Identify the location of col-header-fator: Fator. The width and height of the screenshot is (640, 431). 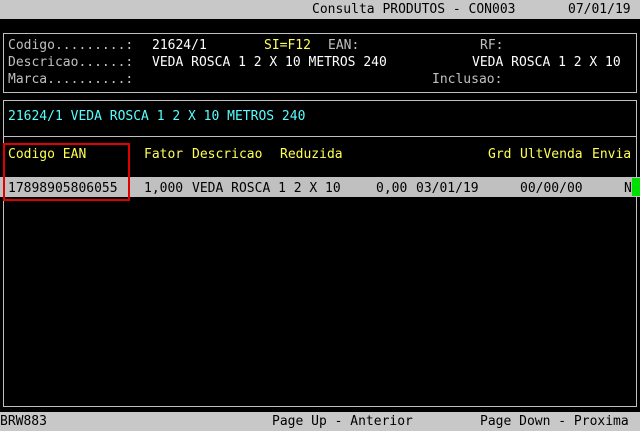
(163, 155).